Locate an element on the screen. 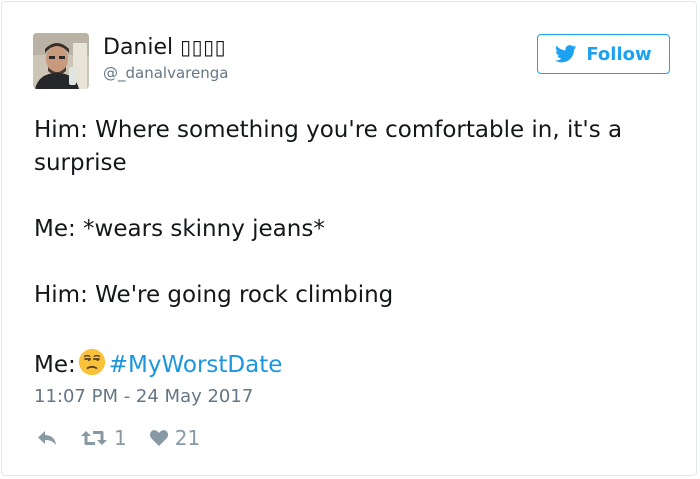 This screenshot has width=700, height=479. tweet-text-line-3: Me: *wears skinny jeans* is located at coordinates (179, 229).